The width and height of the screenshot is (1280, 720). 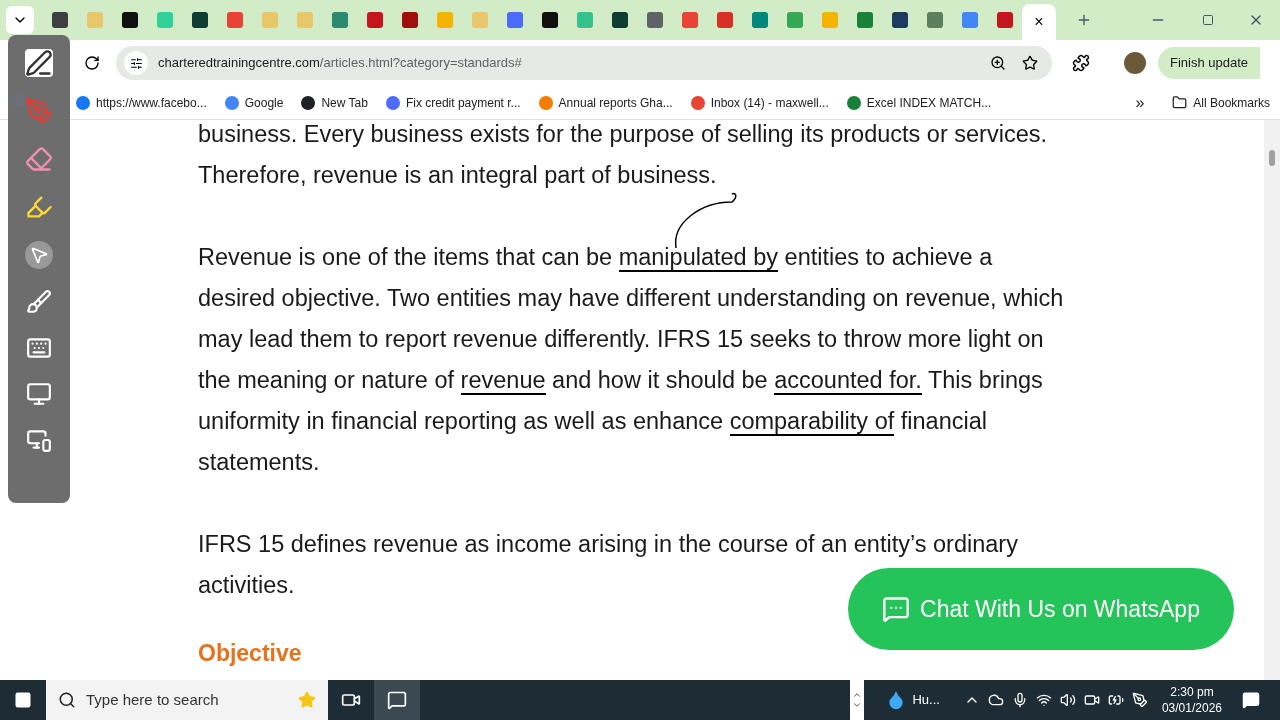 I want to click on cursor-icon, so click(x=39, y=255).